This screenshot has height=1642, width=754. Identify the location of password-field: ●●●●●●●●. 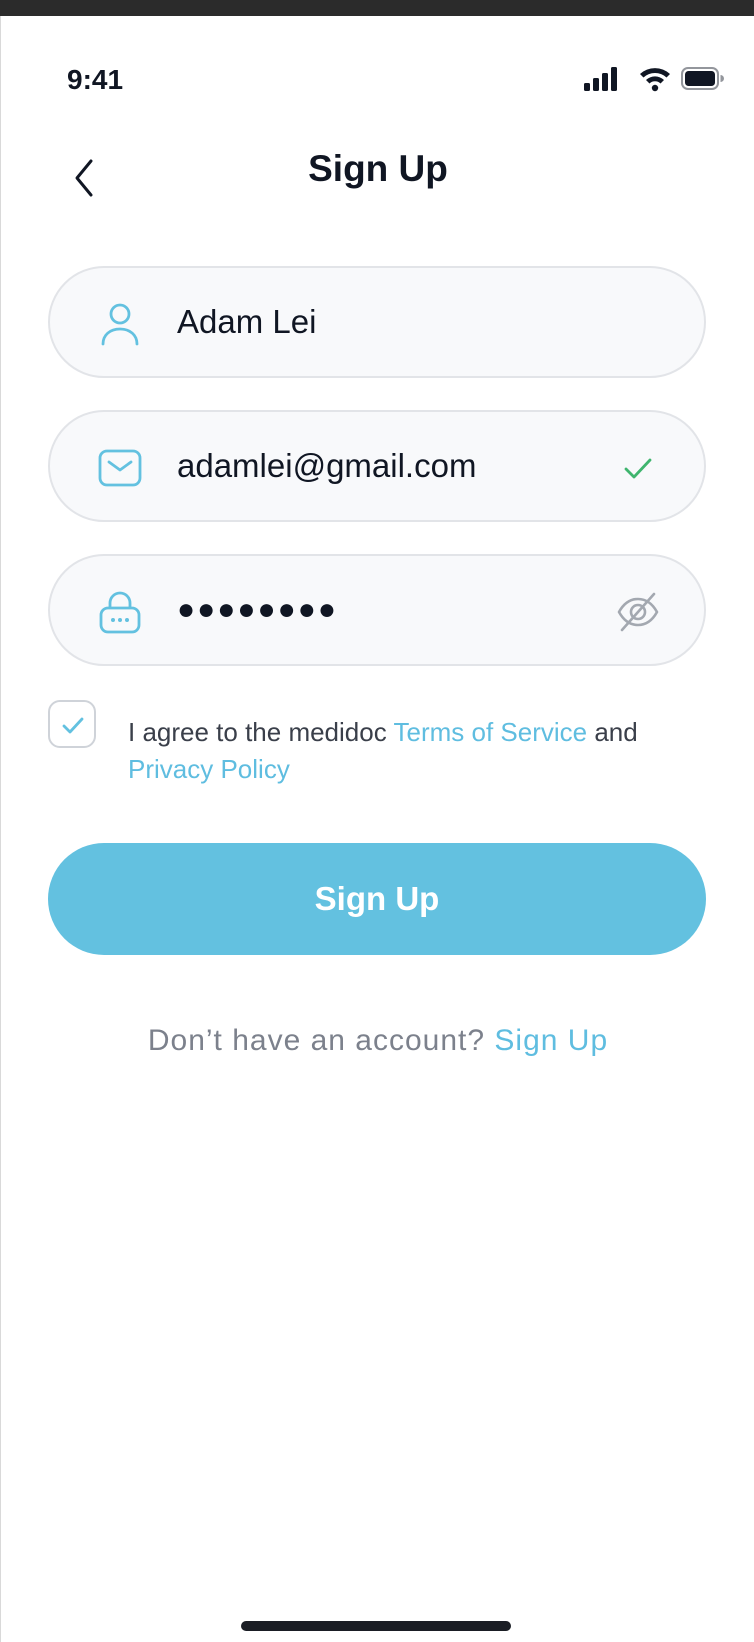
(377, 610).